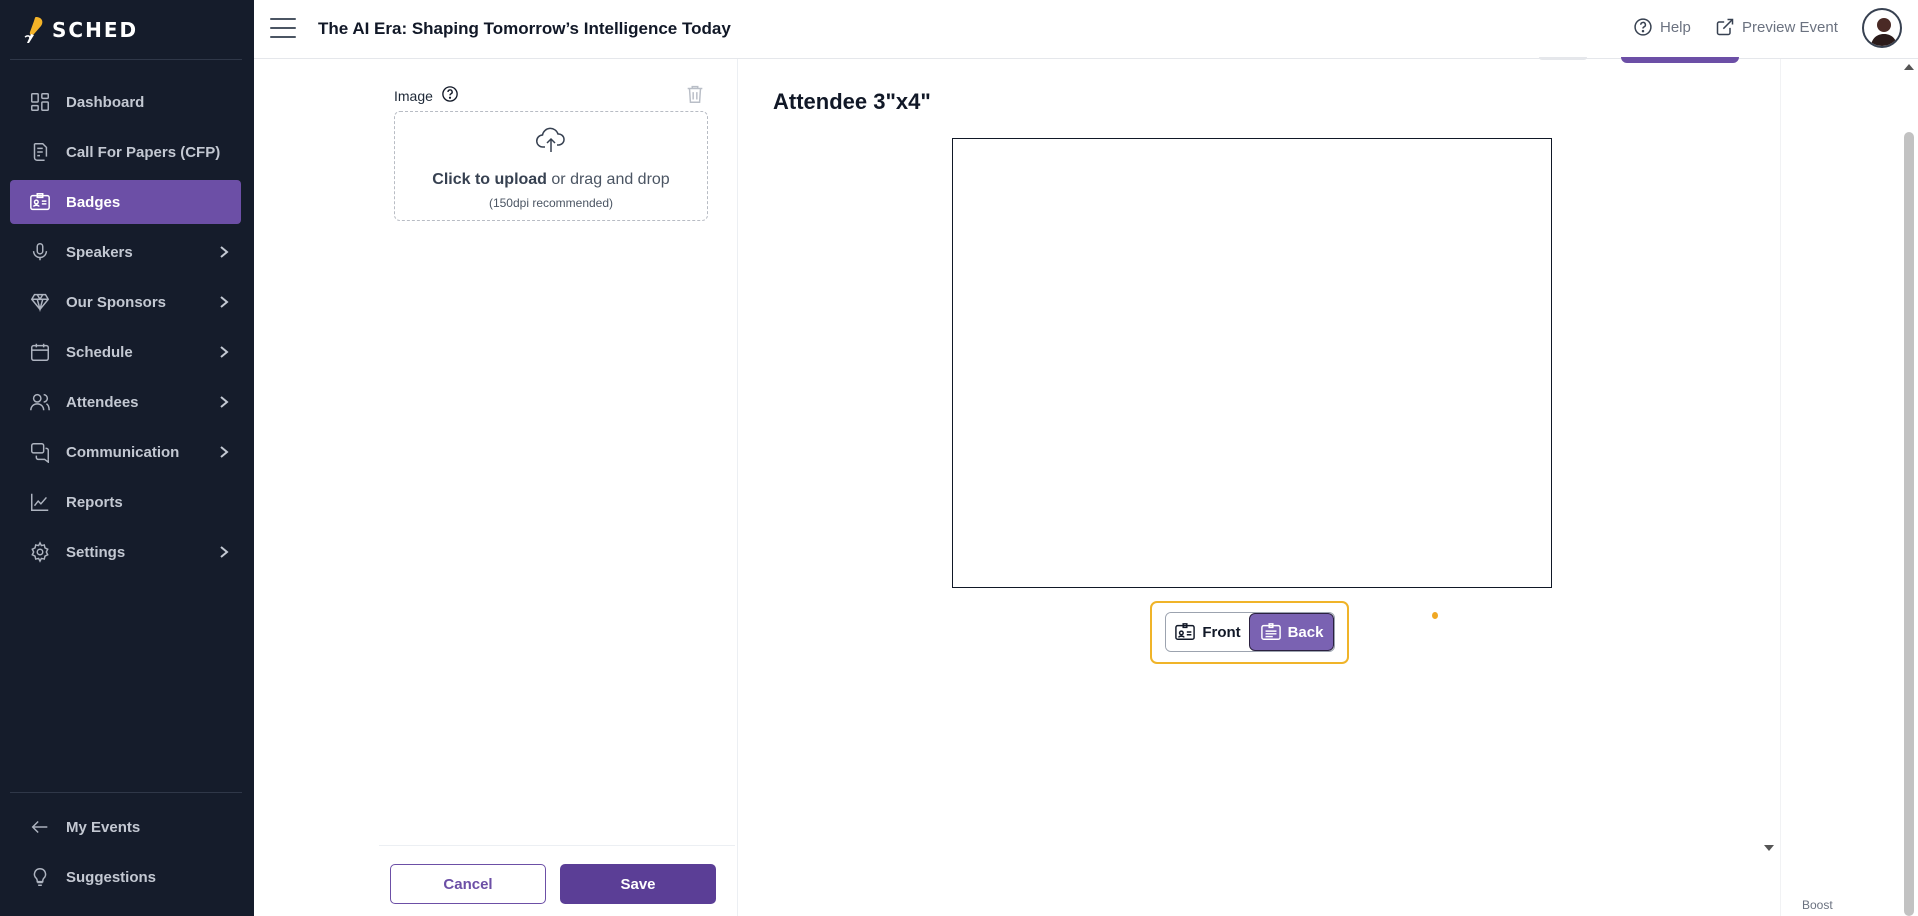  Describe the element at coordinates (283, 29) in the screenshot. I see `hamburger-menu-icon` at that location.